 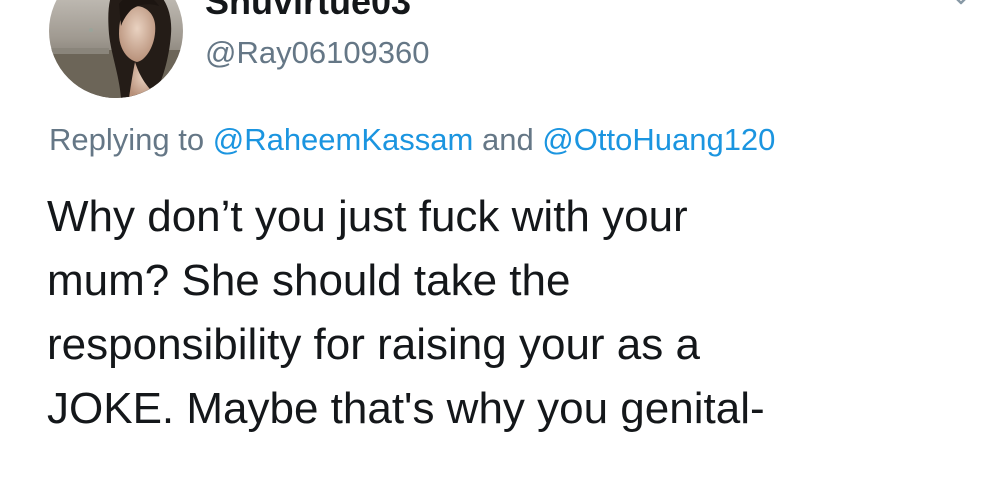 What do you see at coordinates (308, 10) in the screenshot?
I see `display-name: Shuvirtue03` at bounding box center [308, 10].